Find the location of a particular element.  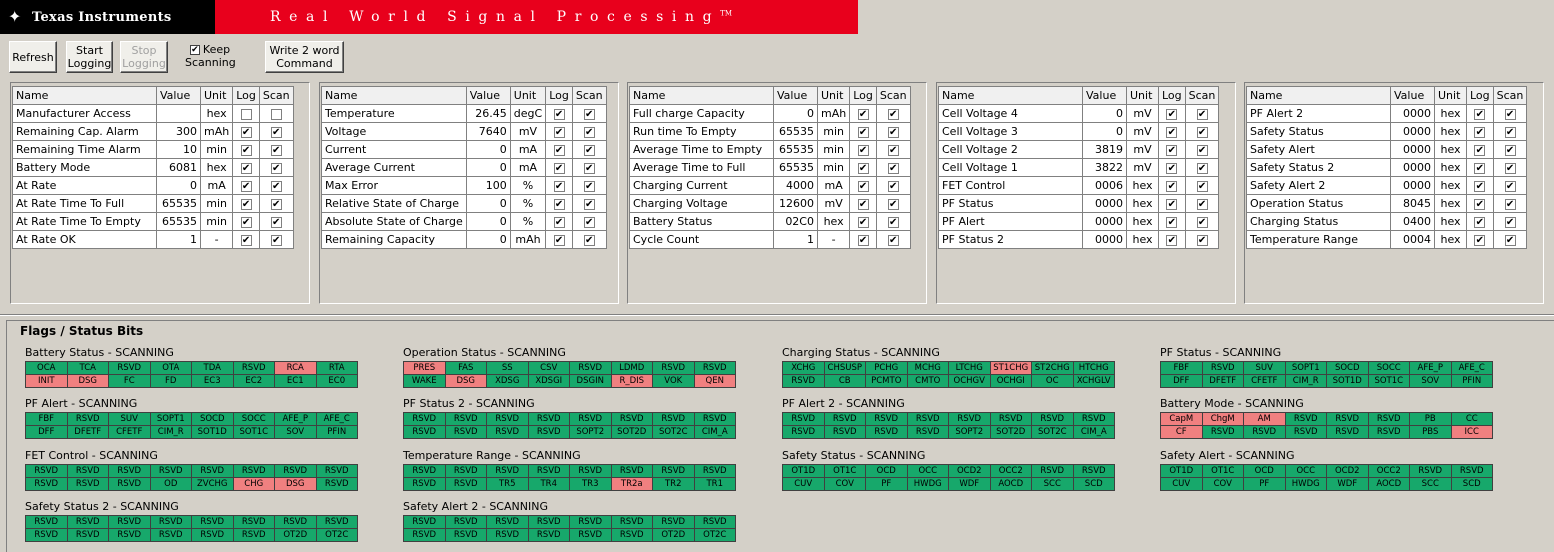

register-row: PF Status 0000 hex ✔ ✔ is located at coordinates (1079, 203).